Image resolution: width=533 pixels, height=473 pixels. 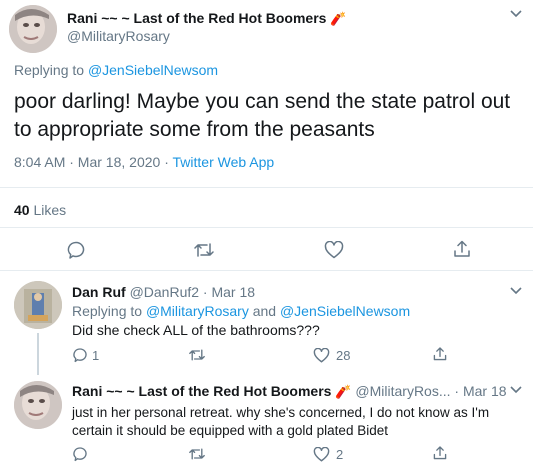 I want to click on mention-link: @MilitaryRosary, so click(x=197, y=311).